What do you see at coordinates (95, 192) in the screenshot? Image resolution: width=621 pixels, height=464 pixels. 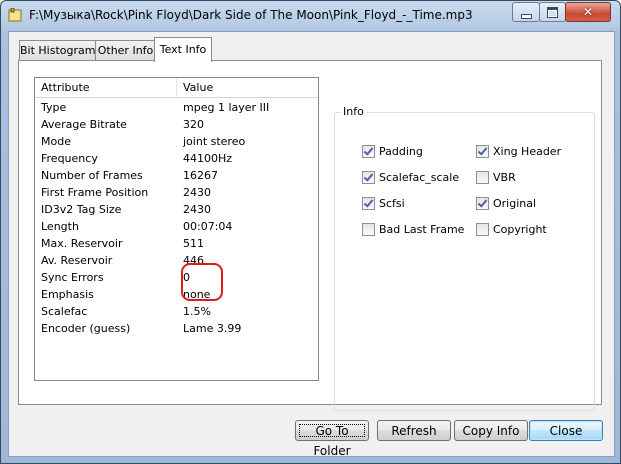 I see `attribute-cell: First Frame Position` at bounding box center [95, 192].